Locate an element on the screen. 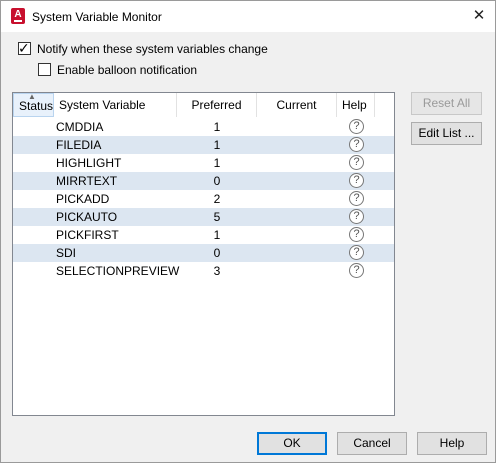 Image resolution: width=496 pixels, height=463 pixels. column-header-current: Current is located at coordinates (297, 105).